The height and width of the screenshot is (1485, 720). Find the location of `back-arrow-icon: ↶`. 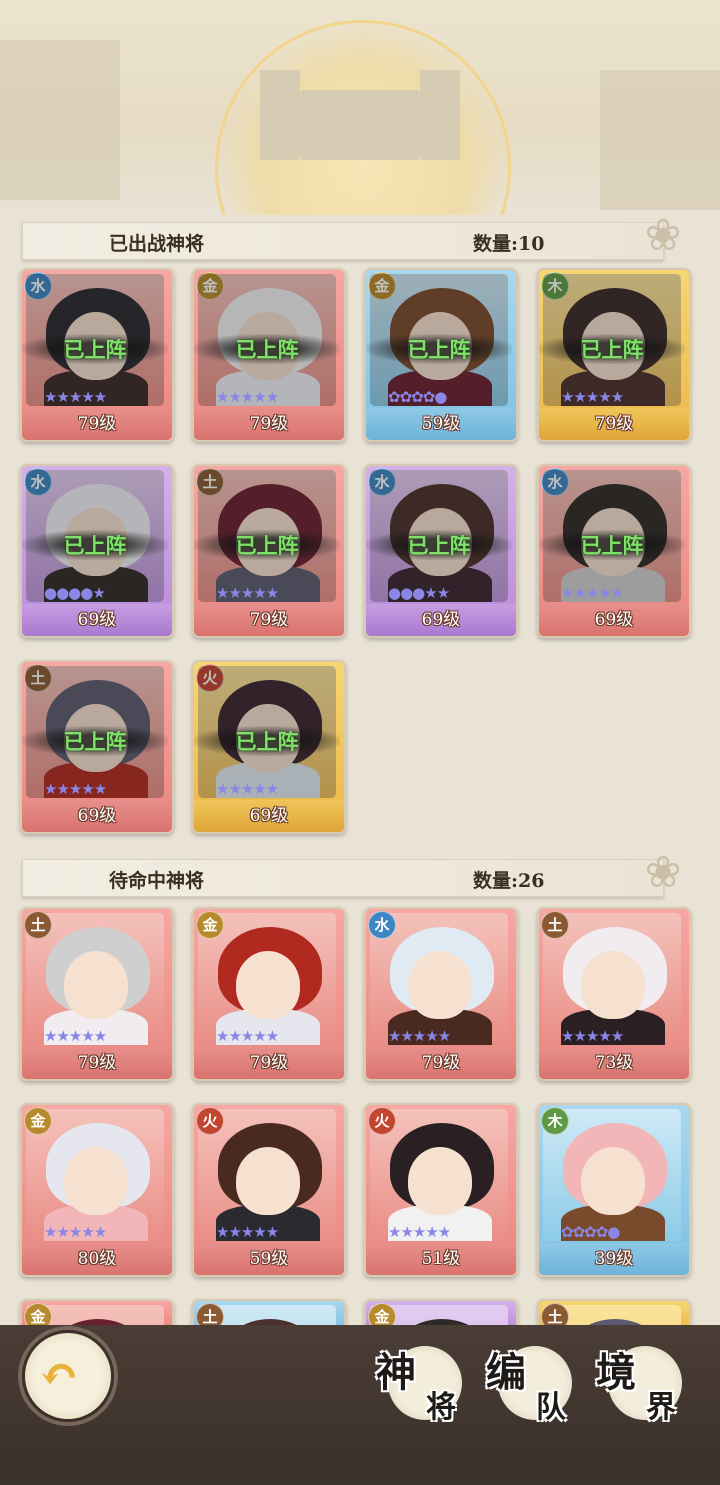

back-arrow-icon: ↶ is located at coordinates (59, 1375).